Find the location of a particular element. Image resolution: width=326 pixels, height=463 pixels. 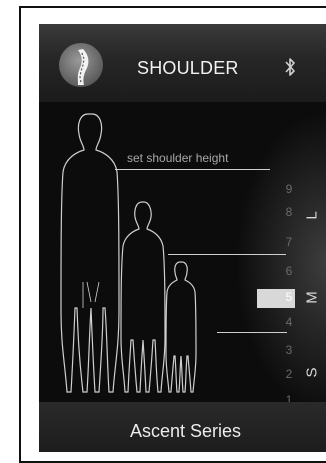

spine-logo-icon is located at coordinates (81, 65).